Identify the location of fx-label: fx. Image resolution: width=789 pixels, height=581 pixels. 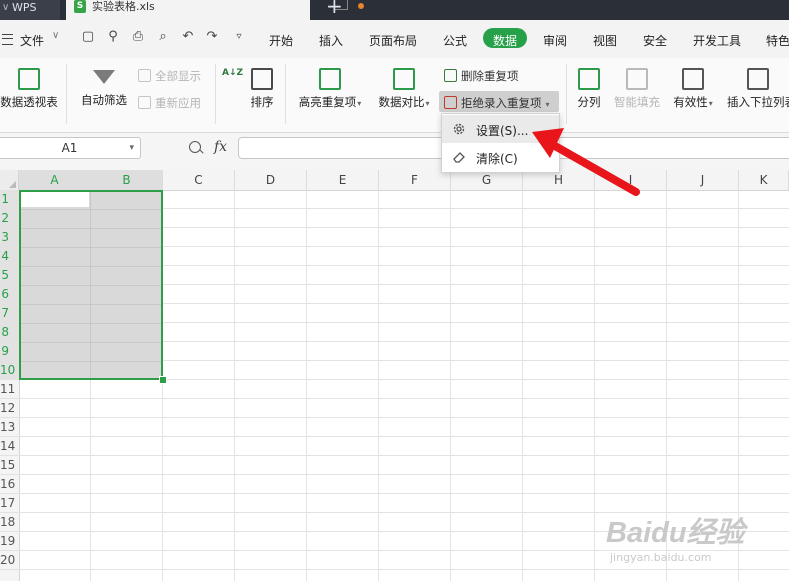
(220, 147).